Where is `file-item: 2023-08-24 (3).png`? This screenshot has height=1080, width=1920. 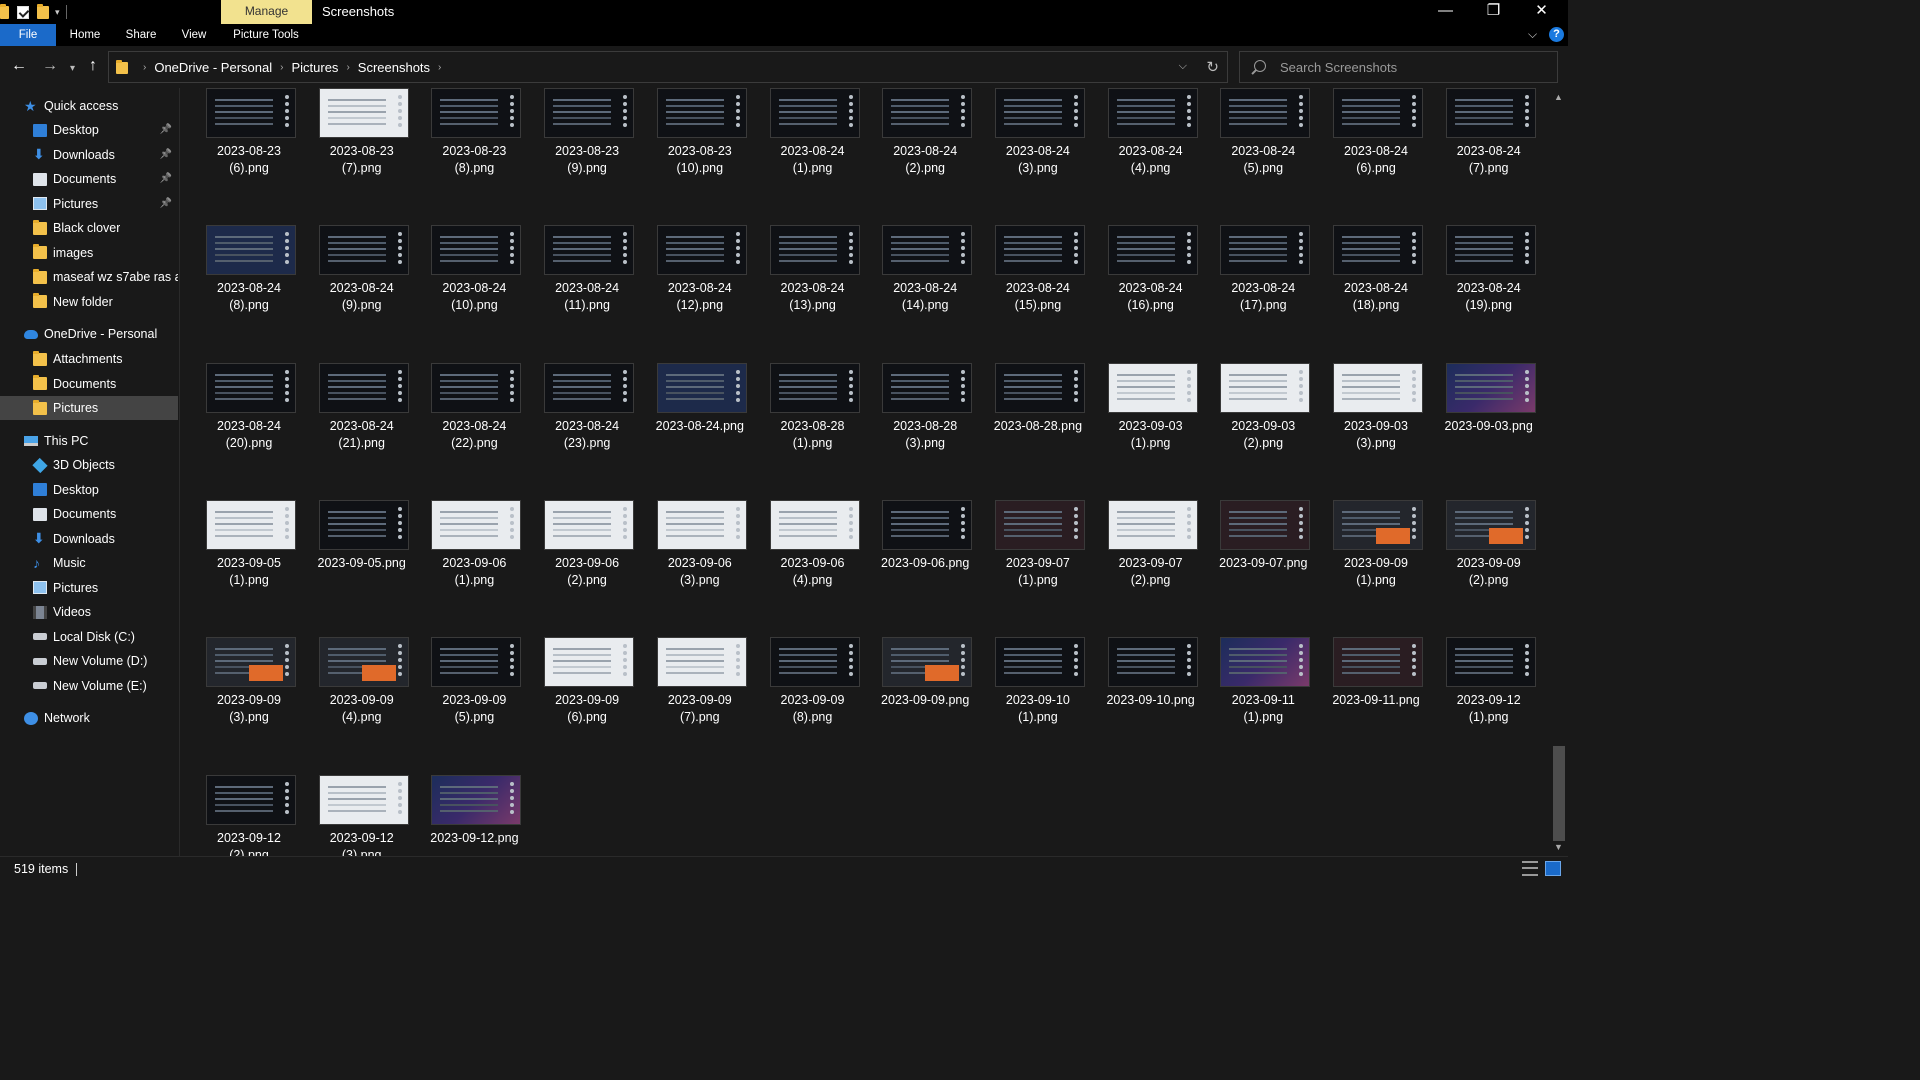
file-item: 2023-08-24 (3).png is located at coordinates (1038, 133).